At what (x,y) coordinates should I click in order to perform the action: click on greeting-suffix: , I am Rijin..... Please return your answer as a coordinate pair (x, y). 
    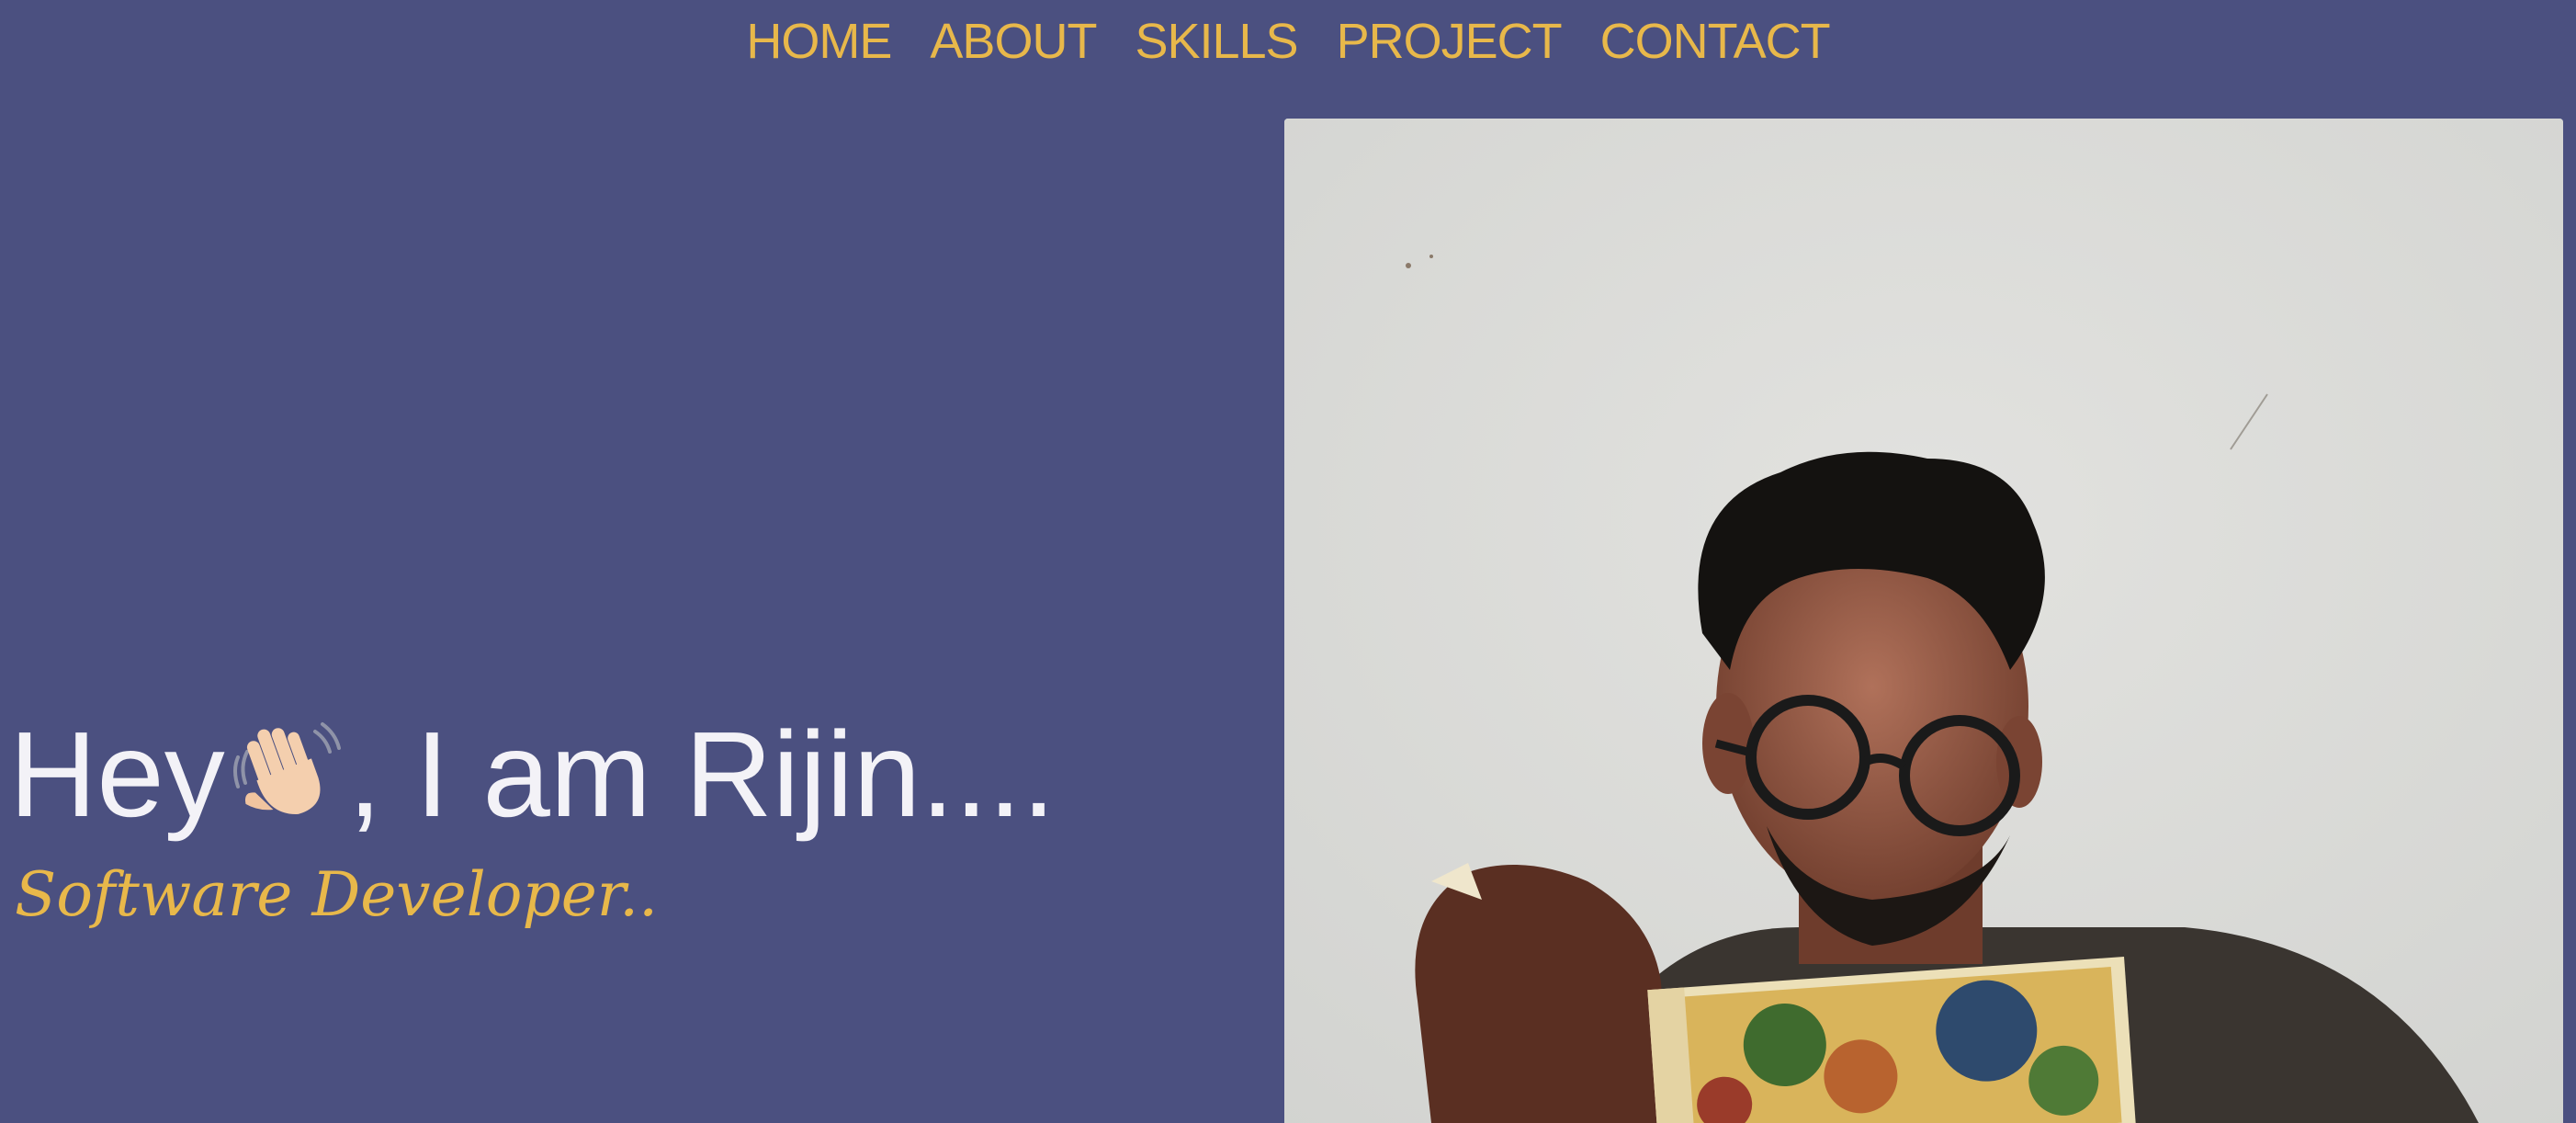
    Looking at the image, I should click on (701, 774).